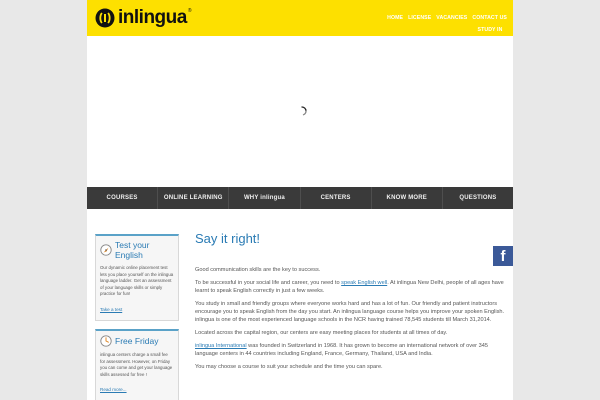 Image resolution: width=600 pixels, height=400 pixels. I want to click on facebook-icon: f, so click(503, 256).